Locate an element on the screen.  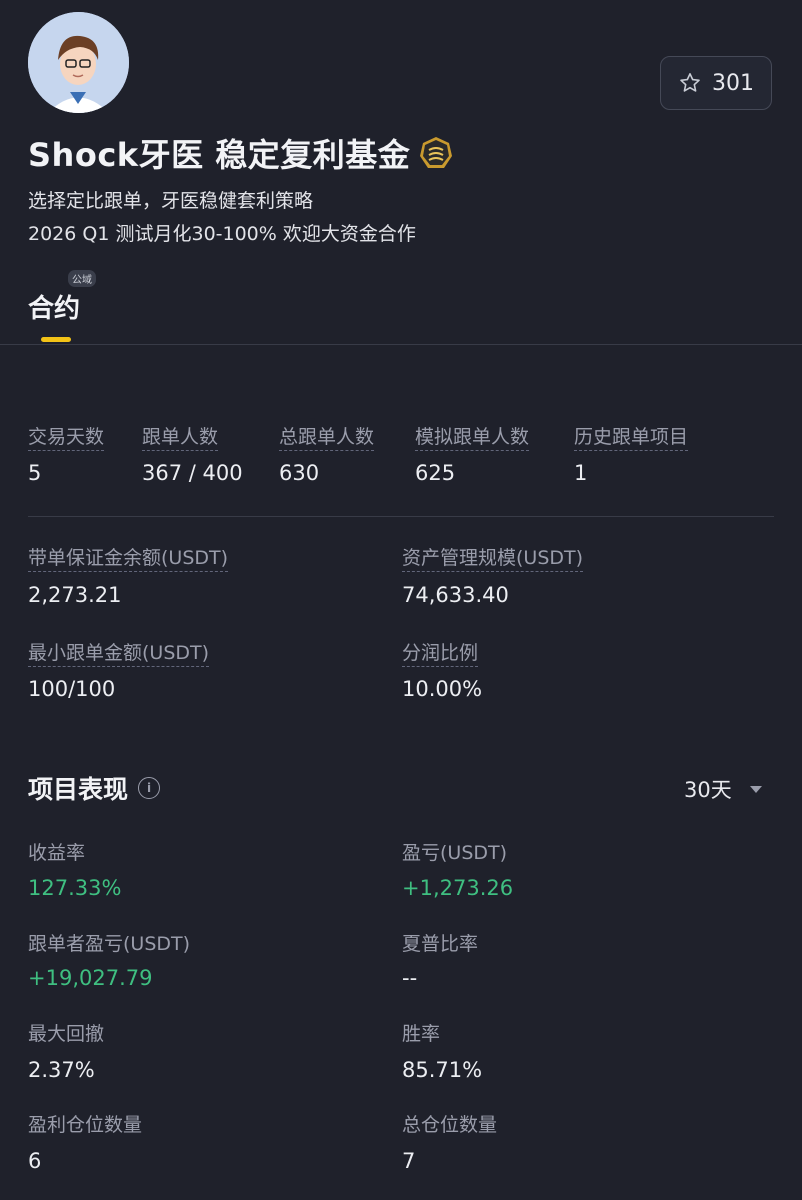
win-rate-label: 胜率 is located at coordinates (421, 1034).